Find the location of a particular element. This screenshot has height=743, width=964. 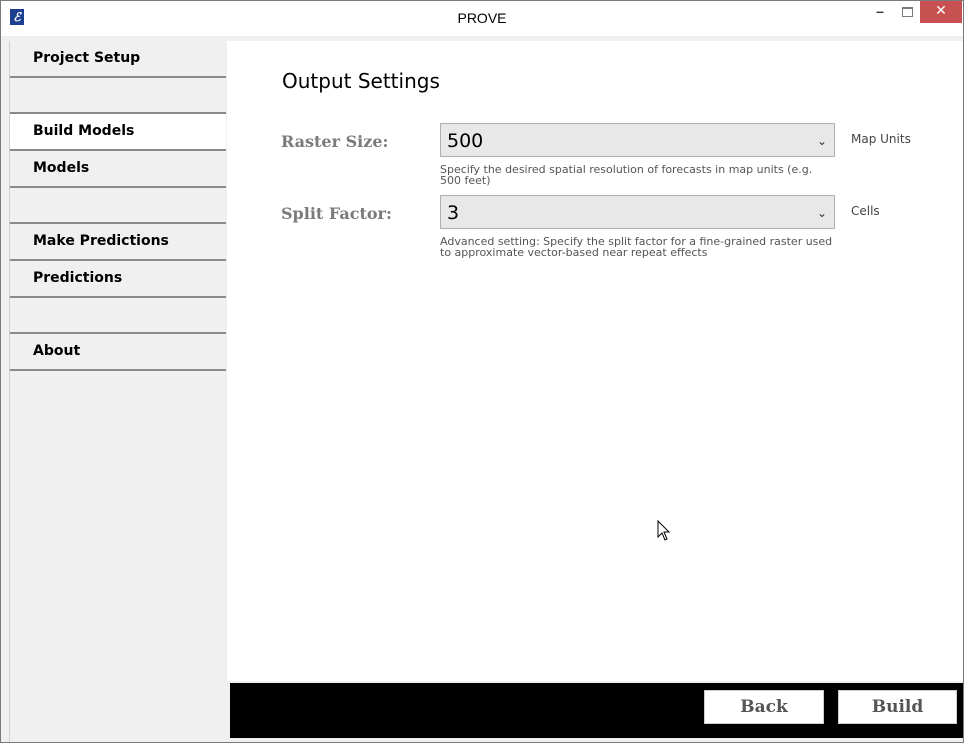

raster-size-value: 500 is located at coordinates (465, 141).